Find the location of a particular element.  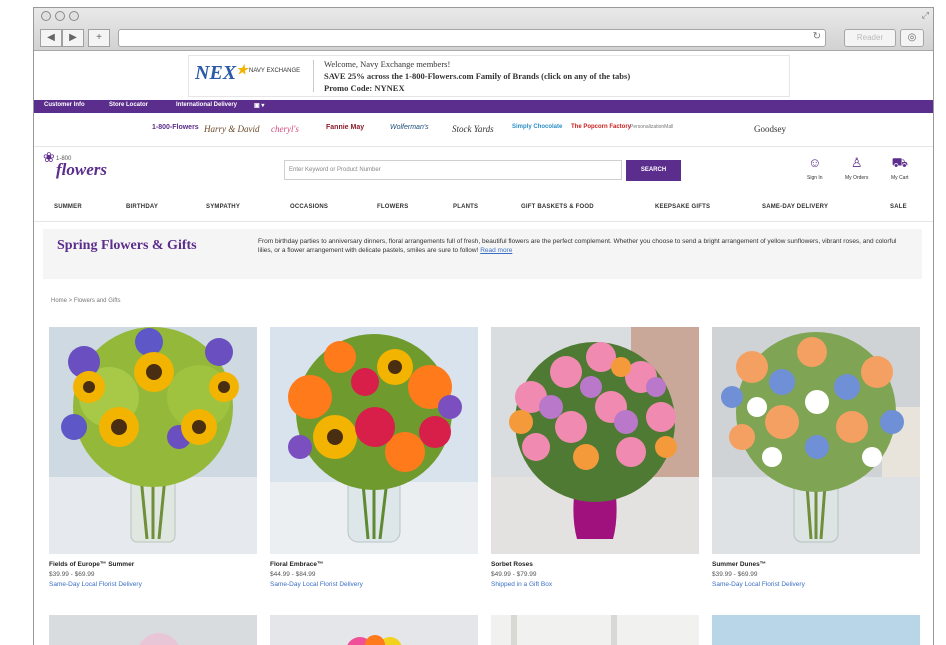

nav-summer: SUMMER is located at coordinates (68, 207).